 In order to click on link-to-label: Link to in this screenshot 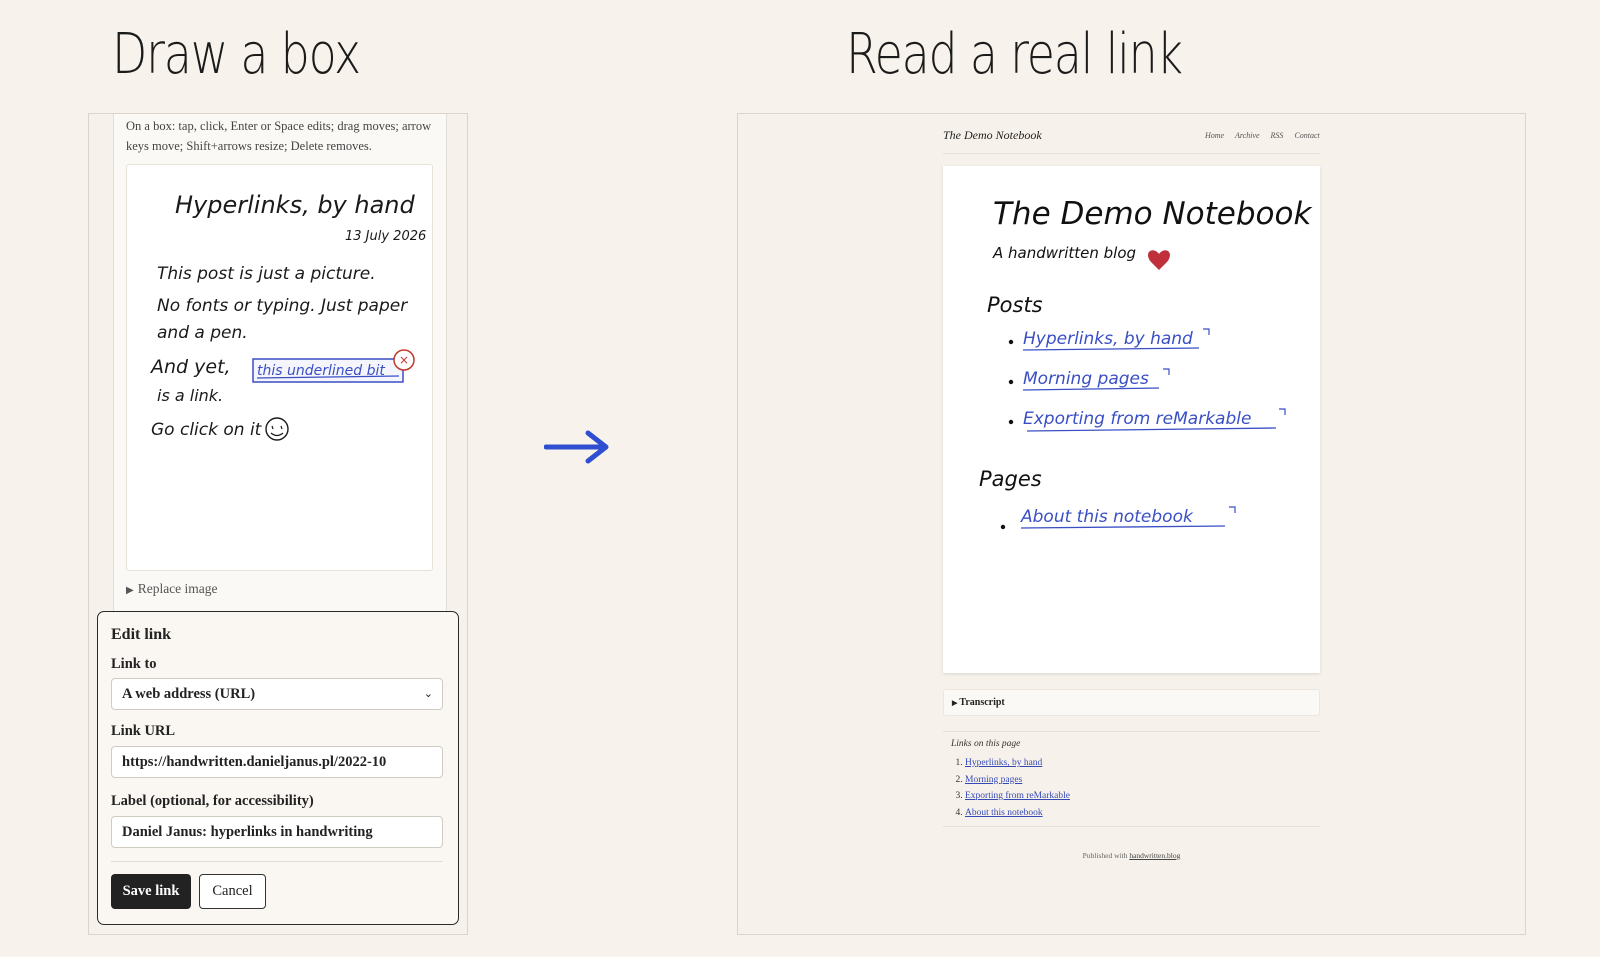, I will do `click(134, 664)`.